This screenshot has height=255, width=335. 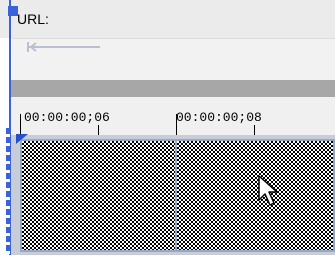 What do you see at coordinates (13, 14) in the screenshot?
I see `flag-icon` at bounding box center [13, 14].